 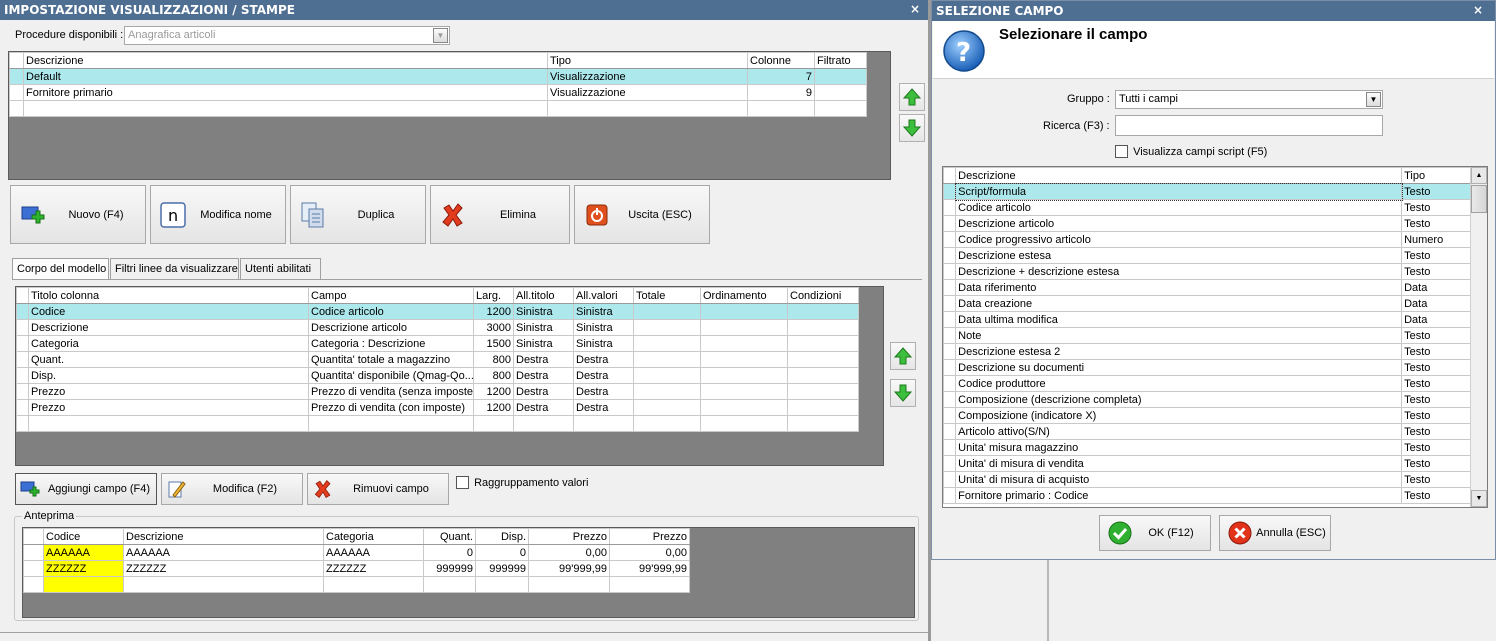 I want to click on col-header-all-valori: All.valori, so click(x=603, y=295).